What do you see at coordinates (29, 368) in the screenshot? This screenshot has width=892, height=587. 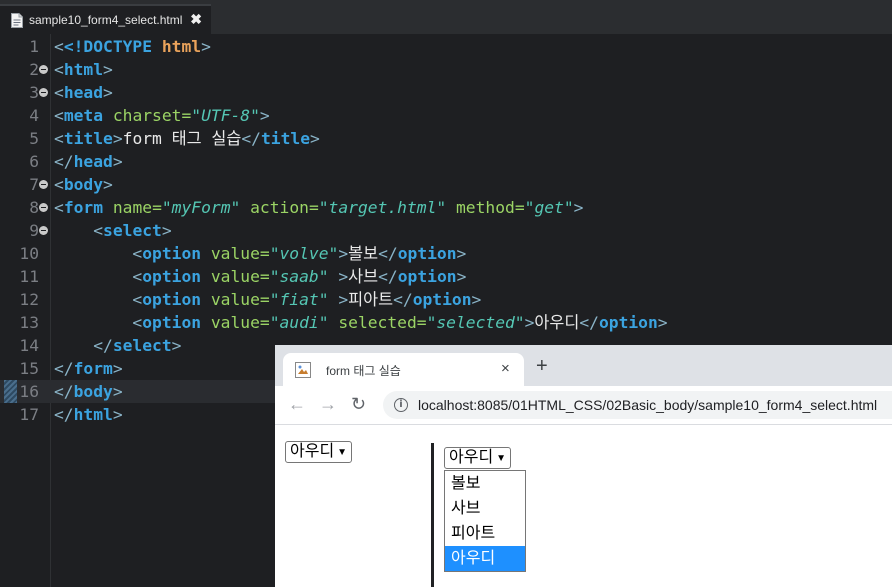 I see `line-number: 15` at bounding box center [29, 368].